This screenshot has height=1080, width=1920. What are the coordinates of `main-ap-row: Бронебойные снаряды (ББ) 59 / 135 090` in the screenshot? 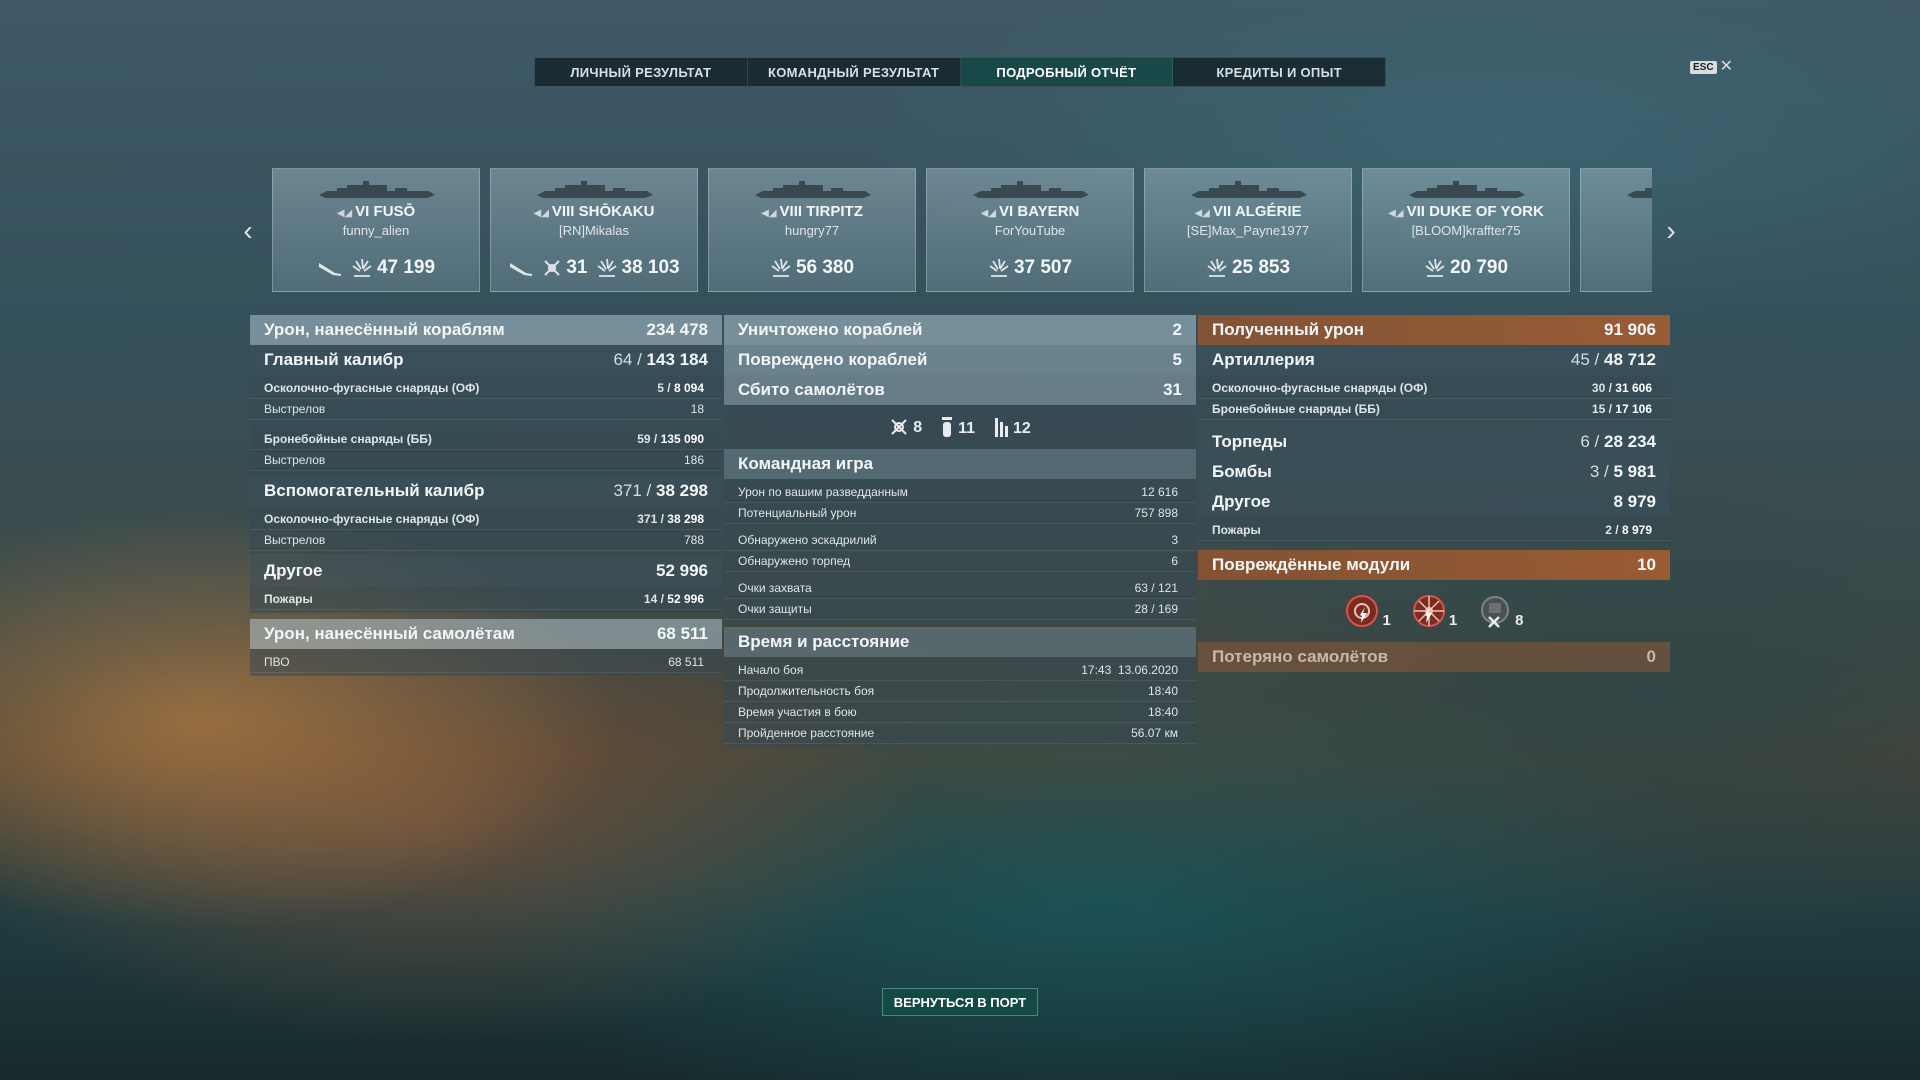 It's located at (486, 439).